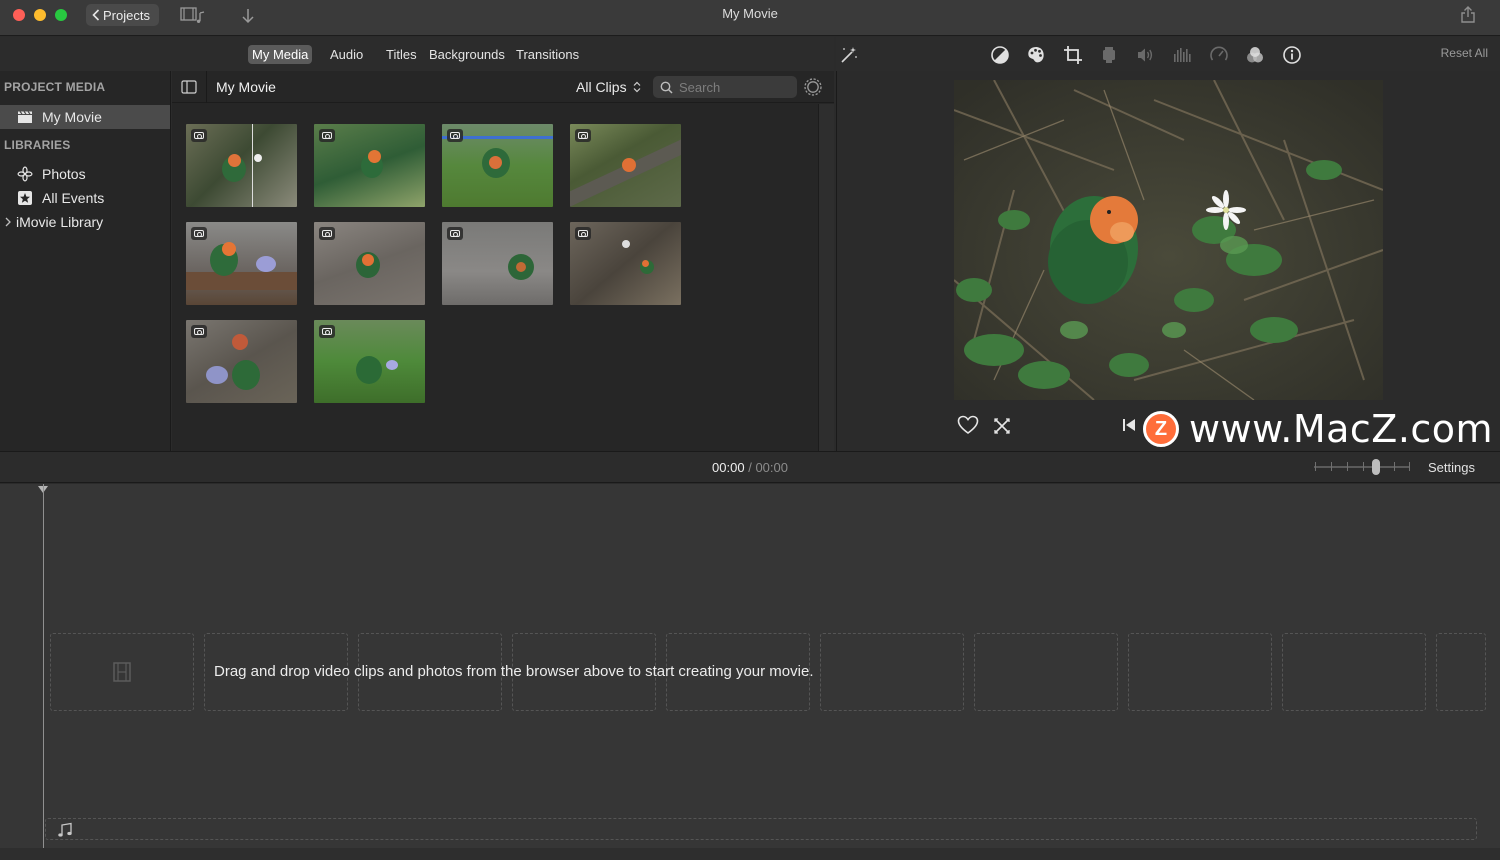 The width and height of the screenshot is (1500, 860). I want to click on sidebar-item-photos: Photos, so click(85, 174).